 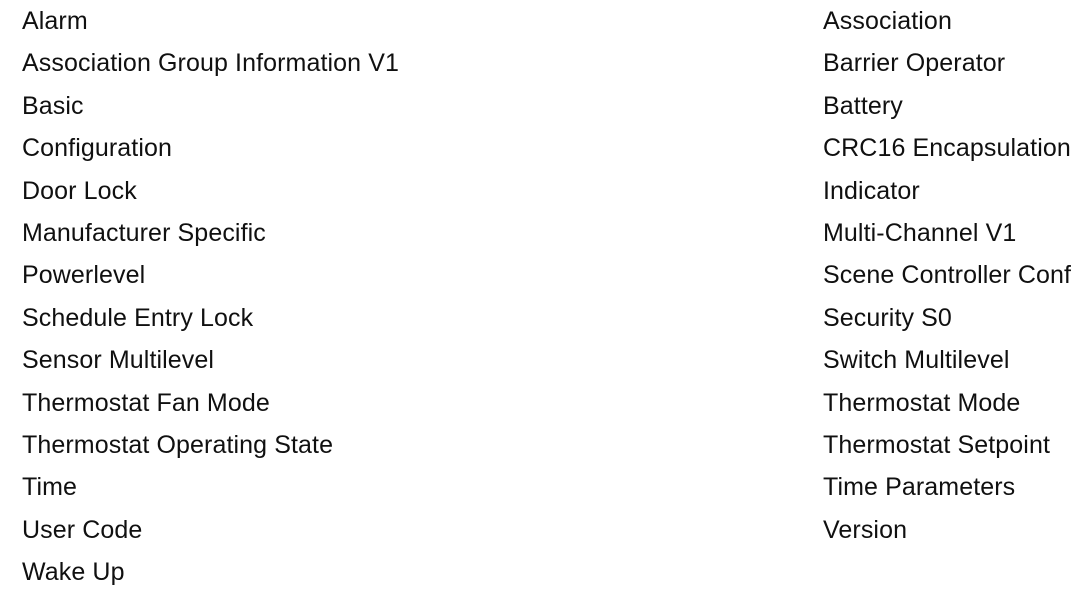 I want to click on command-class-item: Manufacturer Specific, so click(x=144, y=233).